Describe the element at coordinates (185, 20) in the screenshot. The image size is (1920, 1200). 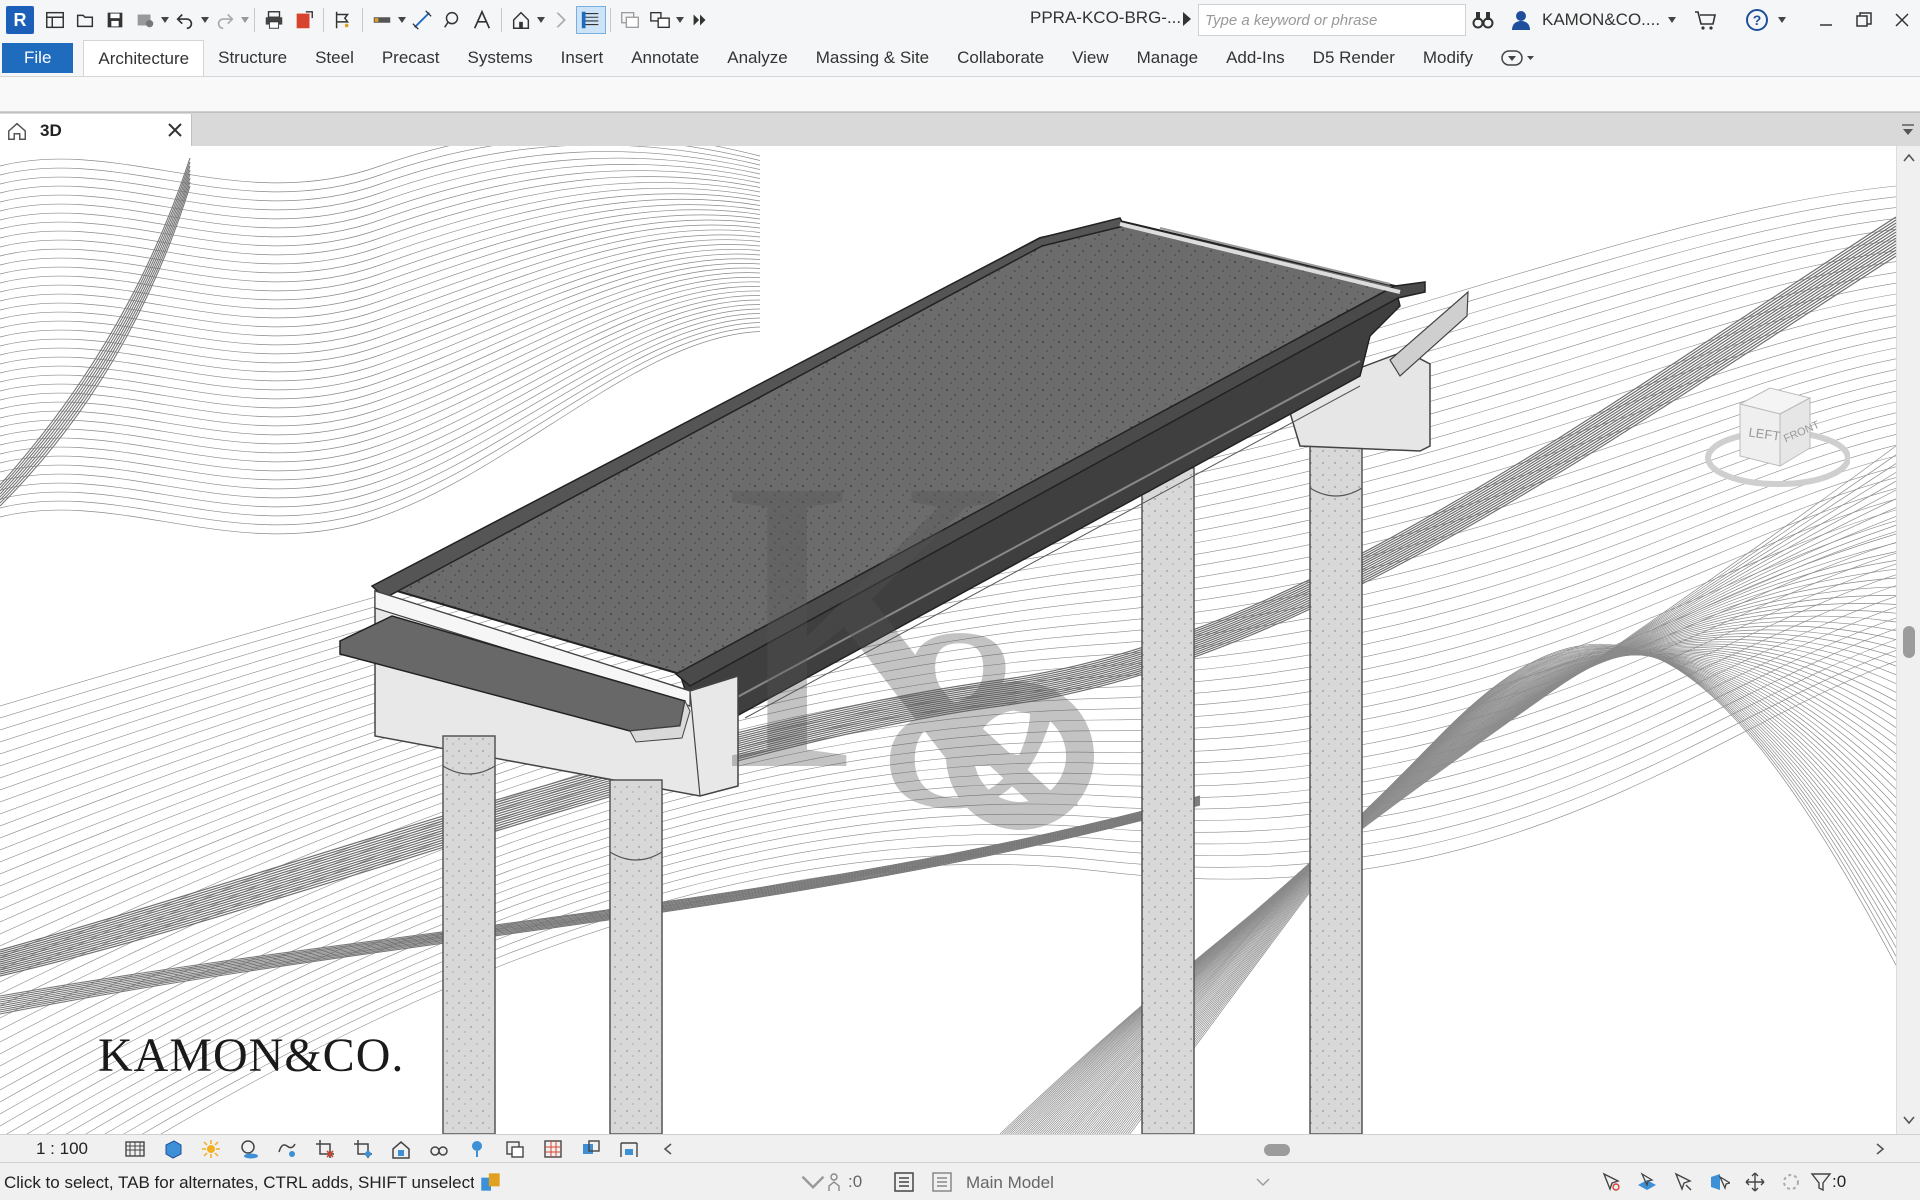
I see `undo-icon` at that location.